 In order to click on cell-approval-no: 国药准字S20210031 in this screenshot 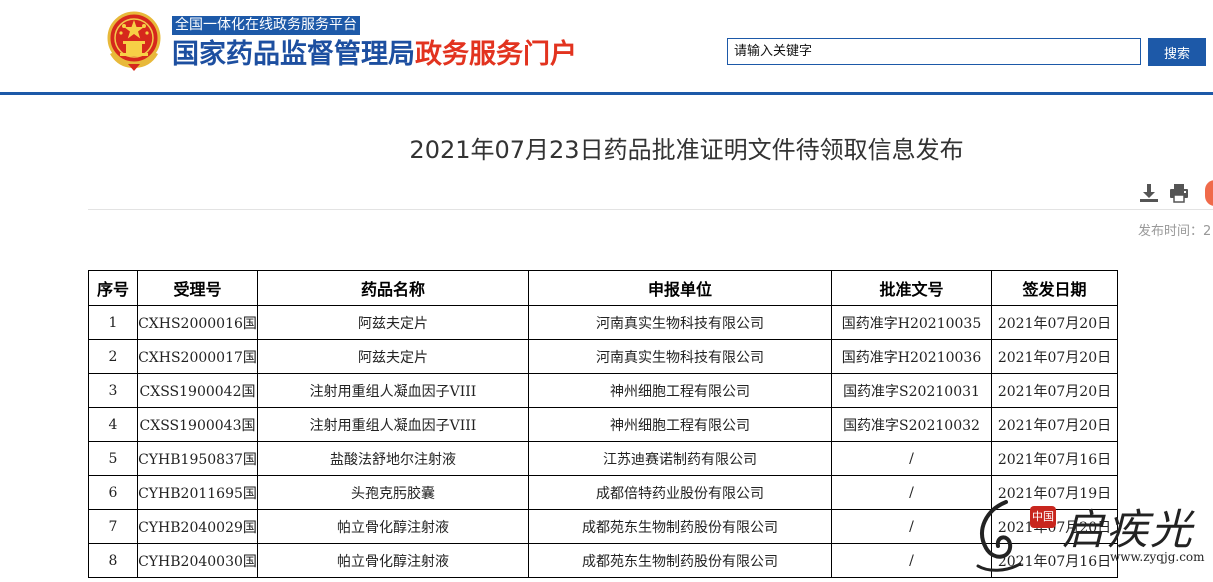, I will do `click(911, 390)`.